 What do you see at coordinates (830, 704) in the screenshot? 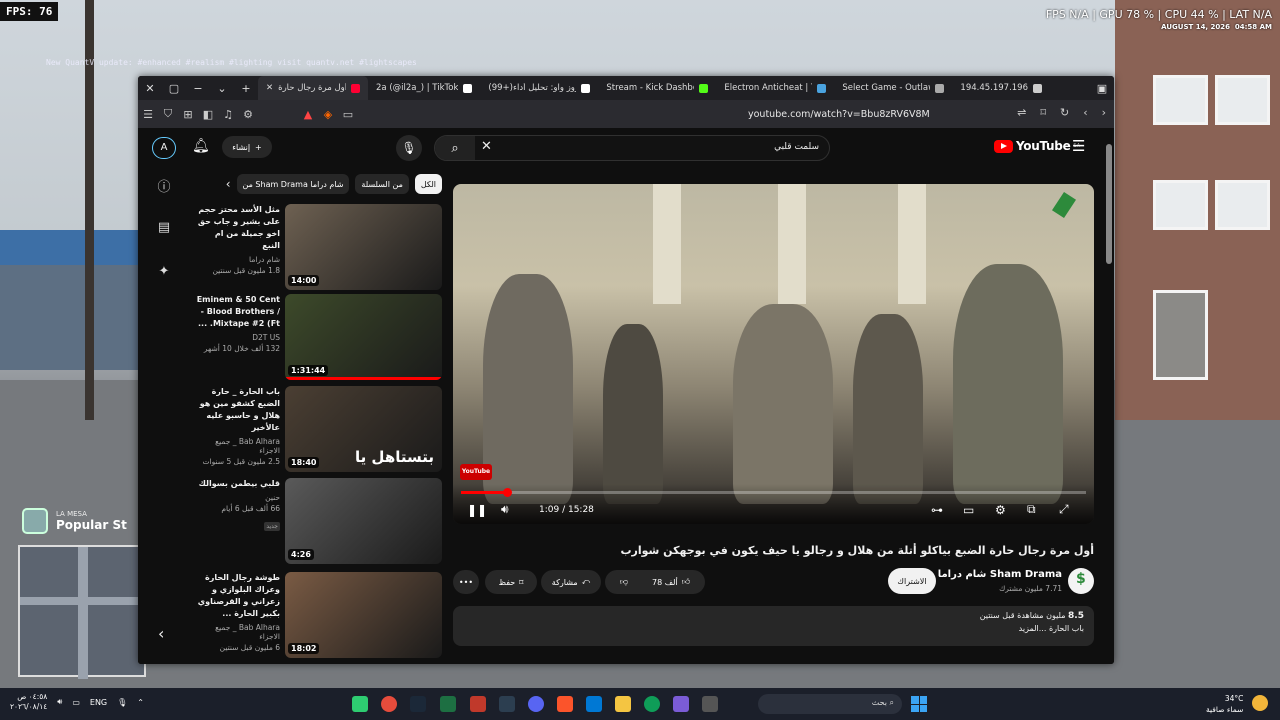
I see `taskbar-search: ⌕ بحث` at bounding box center [830, 704].